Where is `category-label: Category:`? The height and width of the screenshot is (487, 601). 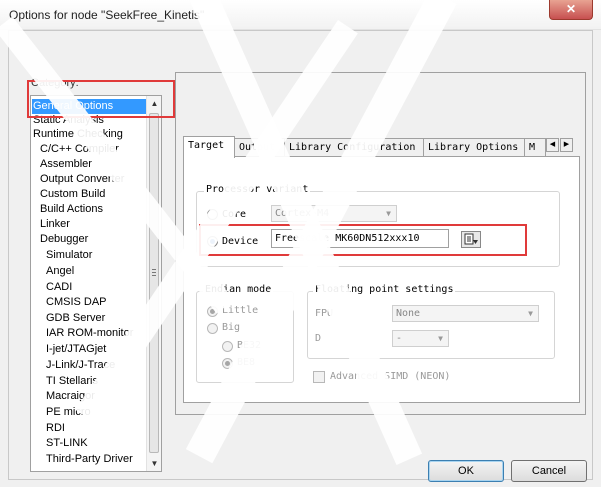
category-label: Category: is located at coordinates (55, 83).